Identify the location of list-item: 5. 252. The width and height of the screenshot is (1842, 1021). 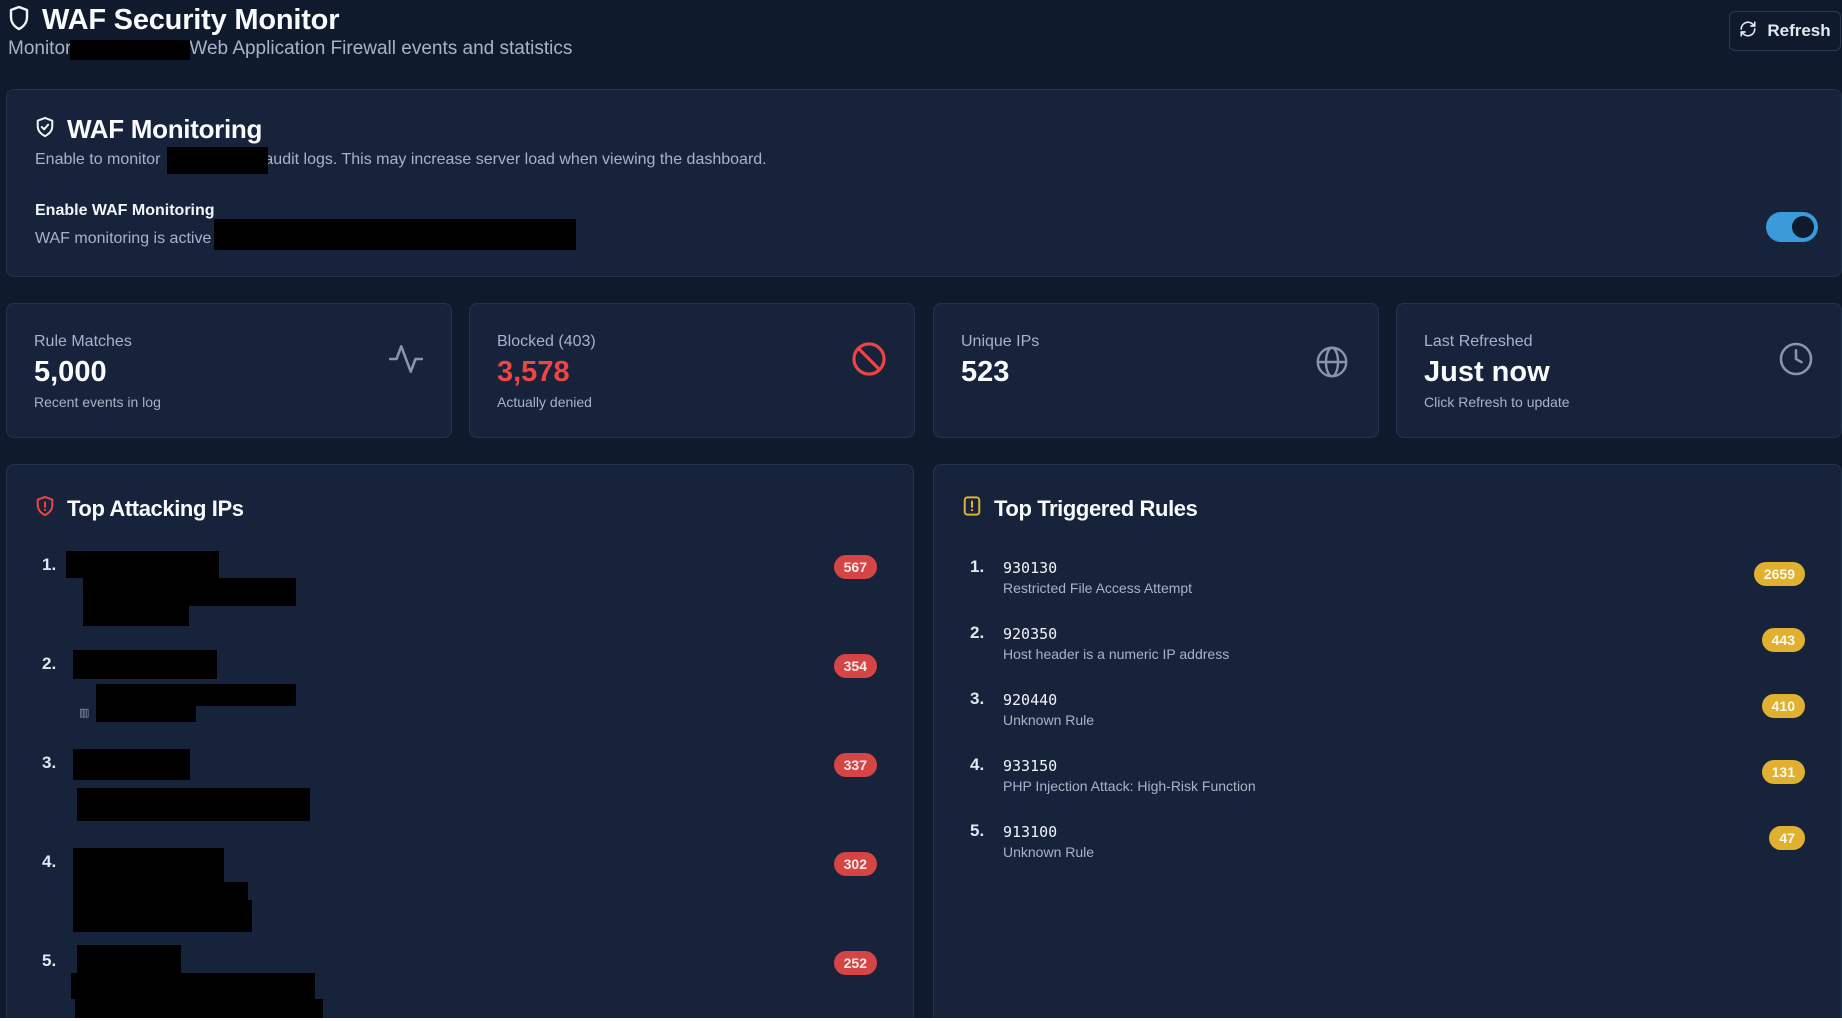
(460, 981).